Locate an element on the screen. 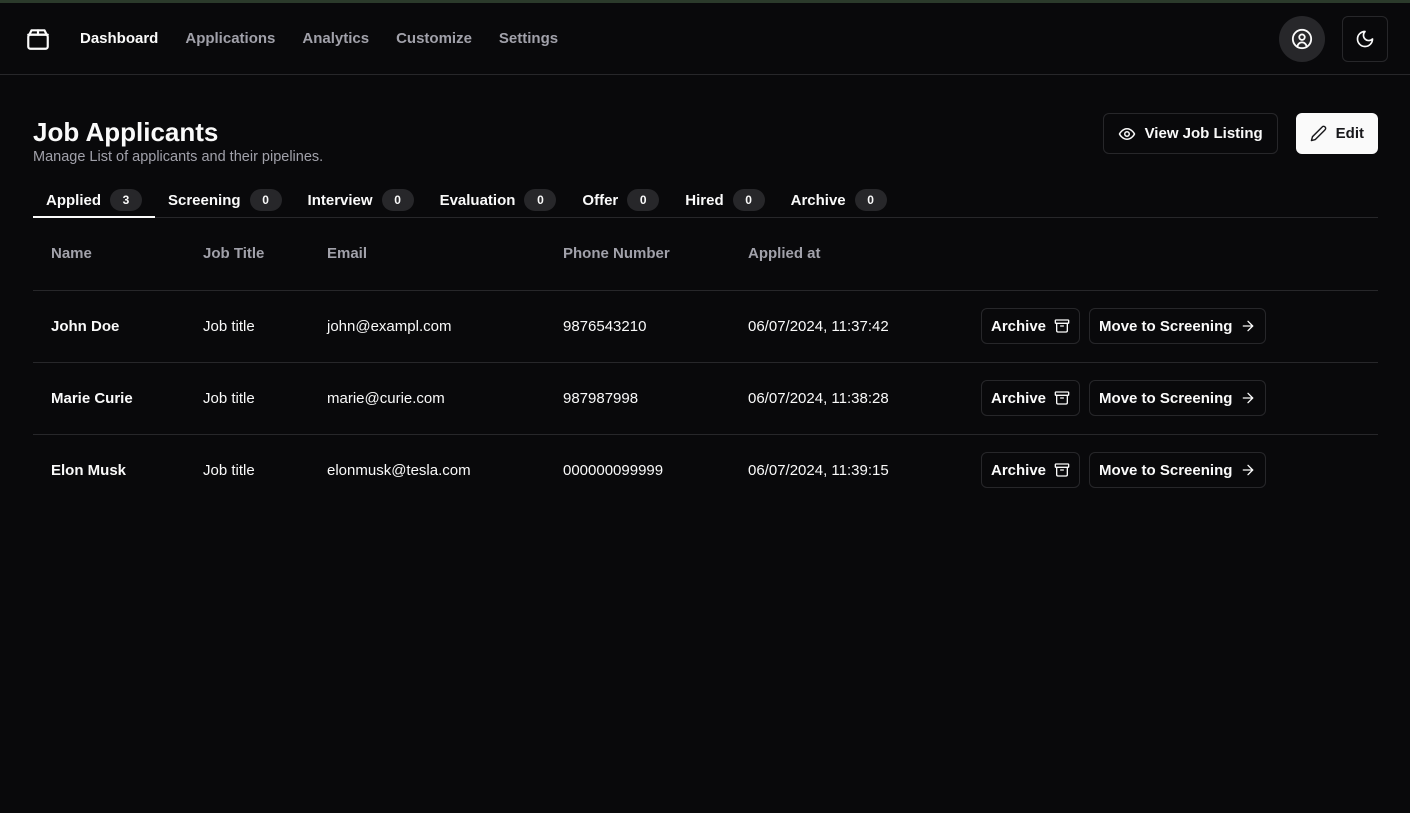  tab-label: Screening is located at coordinates (204, 200).